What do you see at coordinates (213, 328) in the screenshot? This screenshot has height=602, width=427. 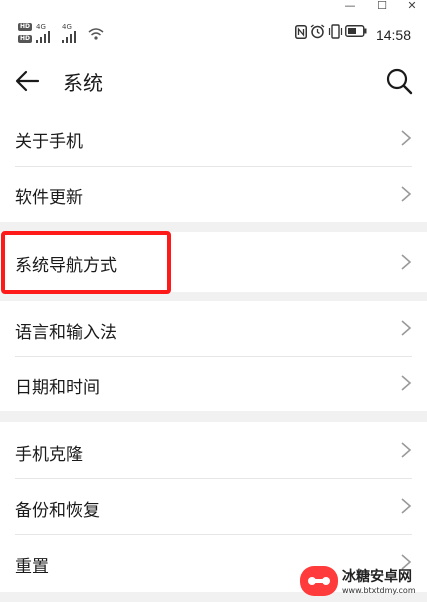 I see `settings-item-language-input: 语言和输入法` at bounding box center [213, 328].